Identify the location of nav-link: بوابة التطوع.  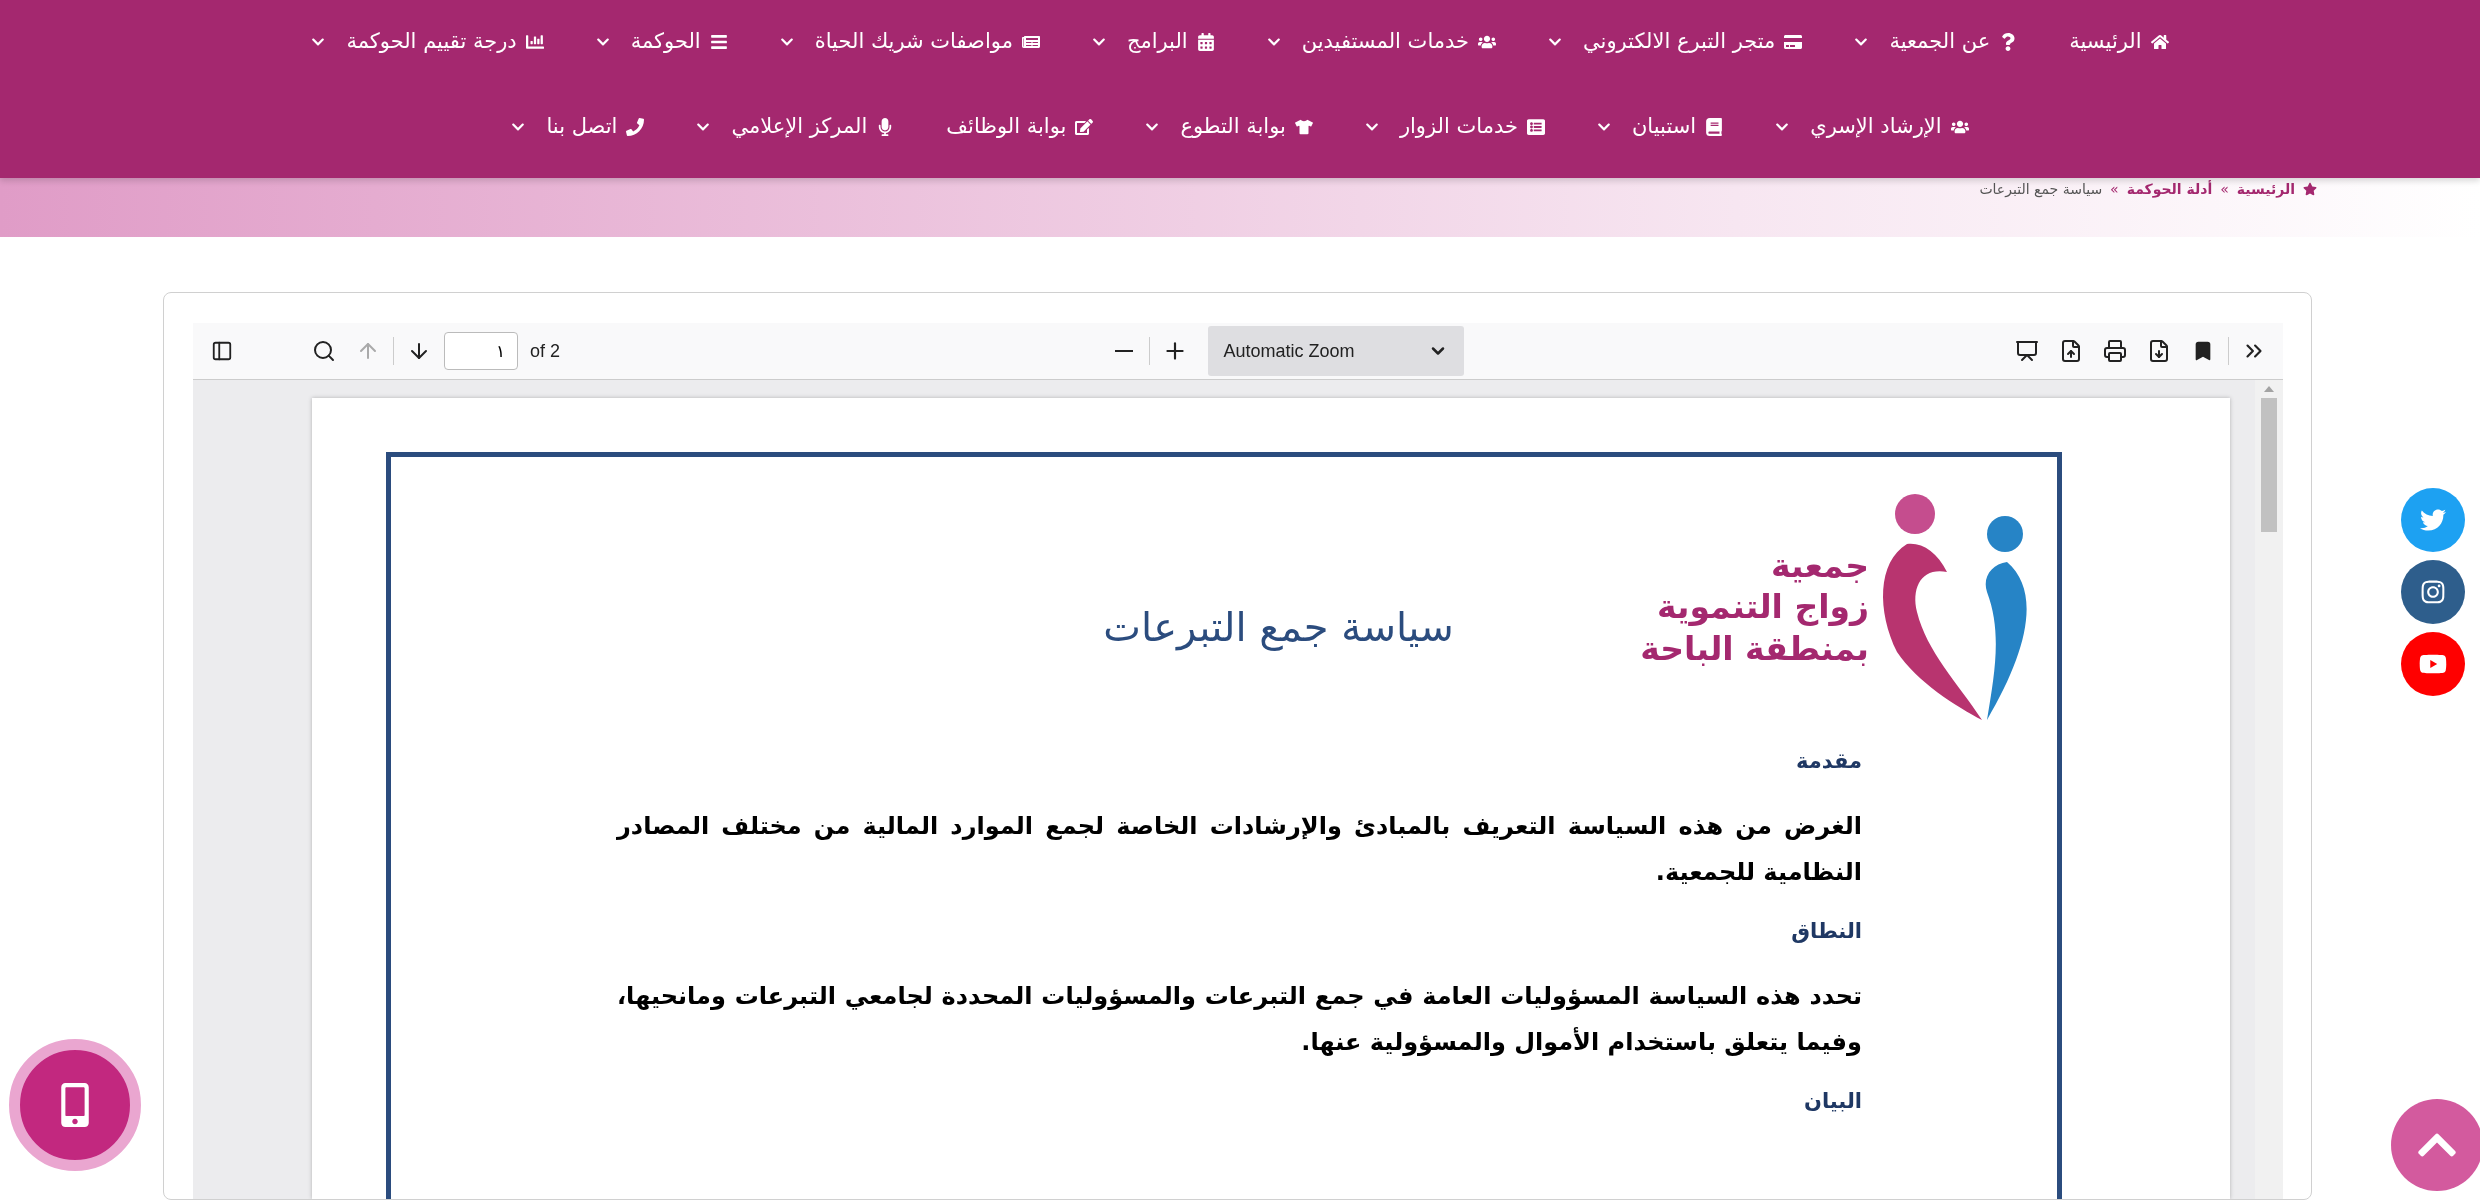
(1229, 126).